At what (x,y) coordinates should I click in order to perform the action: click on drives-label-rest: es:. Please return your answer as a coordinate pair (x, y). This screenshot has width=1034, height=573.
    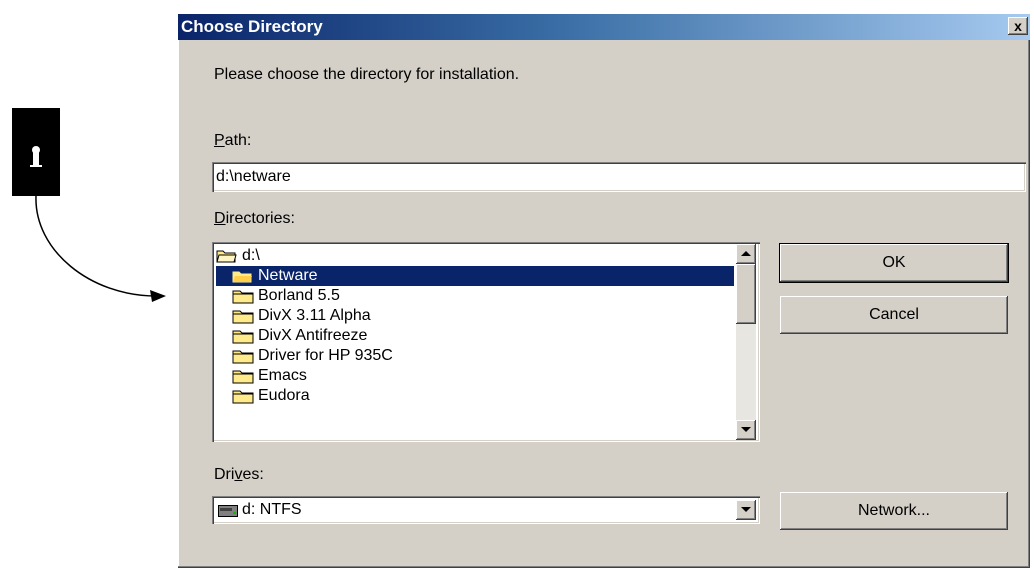
    Looking at the image, I should click on (253, 474).